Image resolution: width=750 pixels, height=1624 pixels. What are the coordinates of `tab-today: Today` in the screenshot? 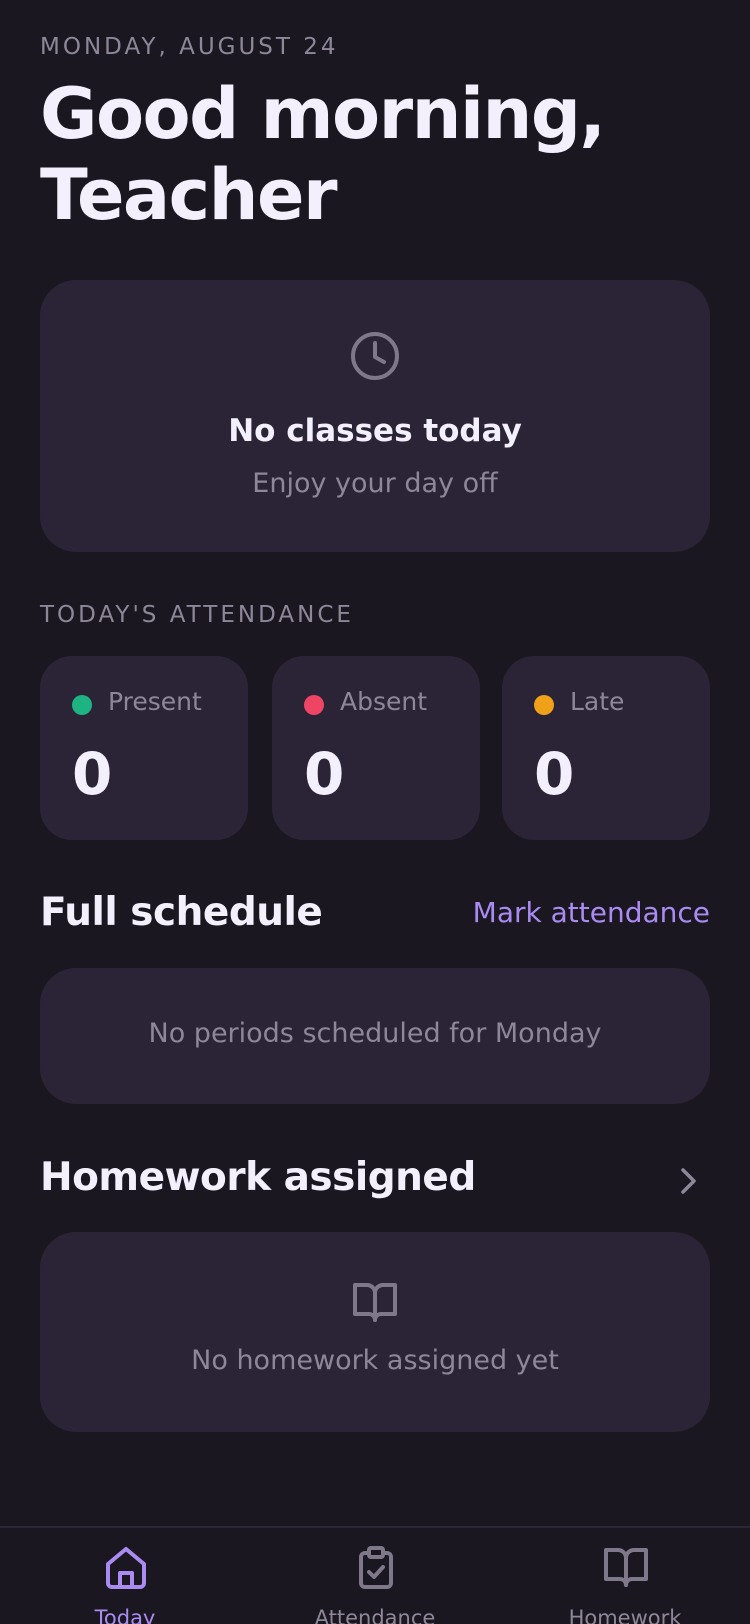 It's located at (125, 1576).